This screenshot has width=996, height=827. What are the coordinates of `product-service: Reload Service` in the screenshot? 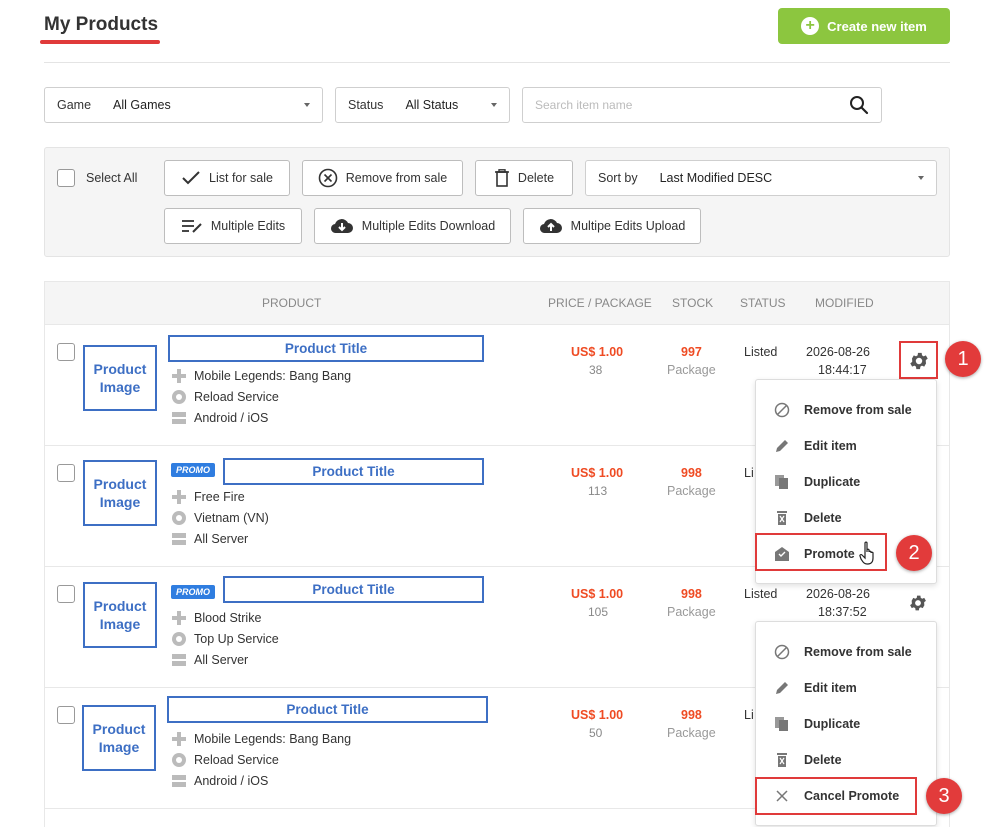 It's located at (225, 760).